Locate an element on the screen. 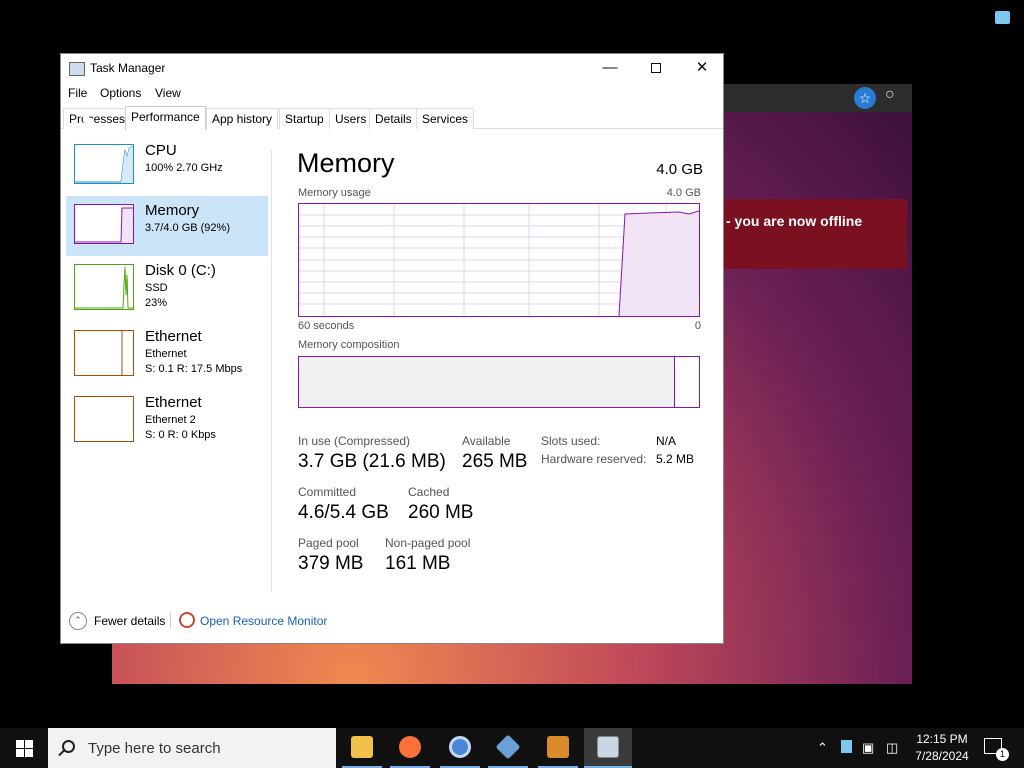 The image size is (1024, 768). wifi-icon: ○ is located at coordinates (890, 95).